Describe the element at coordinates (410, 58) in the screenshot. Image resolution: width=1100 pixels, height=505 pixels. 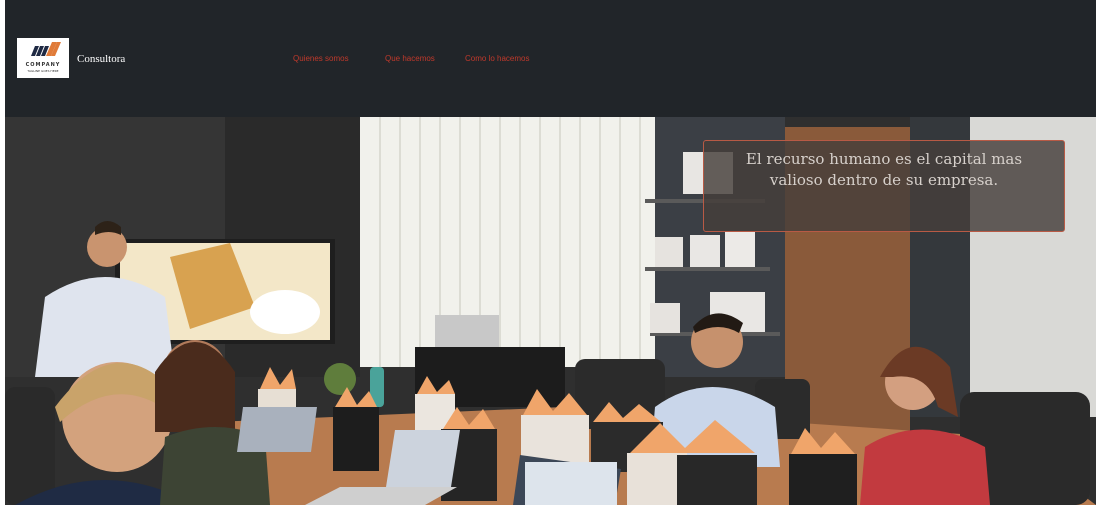
I see `nav-link-que-hacemos: Que hacemos` at that location.